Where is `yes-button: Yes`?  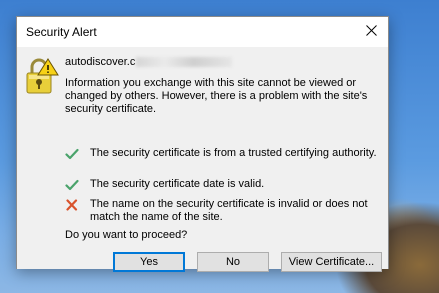 yes-button: Yes is located at coordinates (149, 262).